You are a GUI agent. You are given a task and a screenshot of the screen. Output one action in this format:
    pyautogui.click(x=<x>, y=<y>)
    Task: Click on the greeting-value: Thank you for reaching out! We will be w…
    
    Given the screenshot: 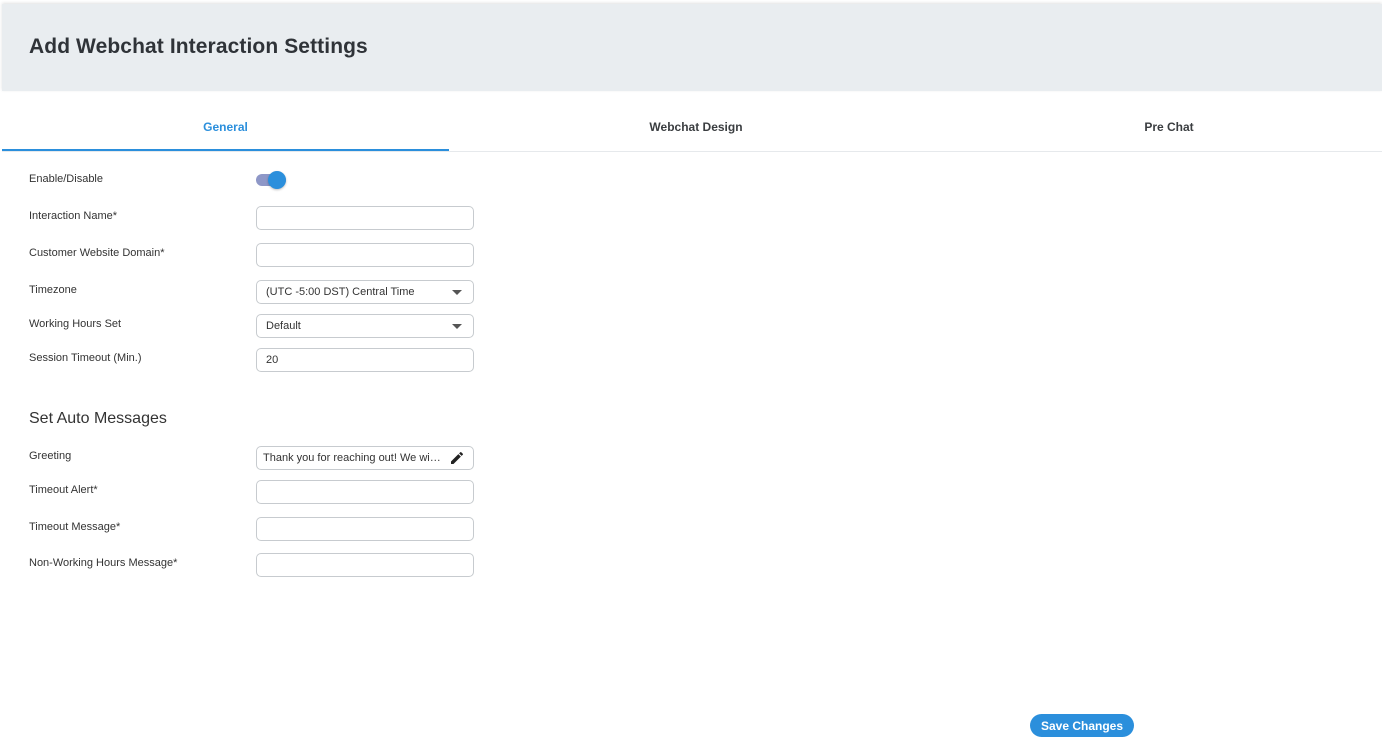 What is the action you would take?
    pyautogui.click(x=353, y=458)
    